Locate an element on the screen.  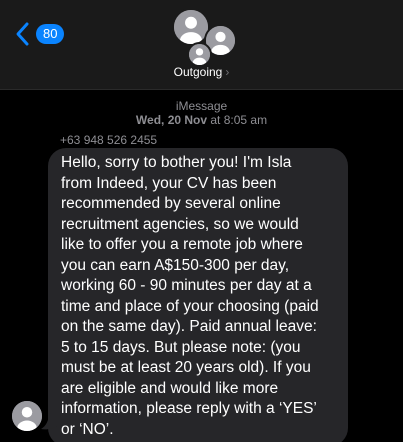
person-icon is located at coordinates (199, 54).